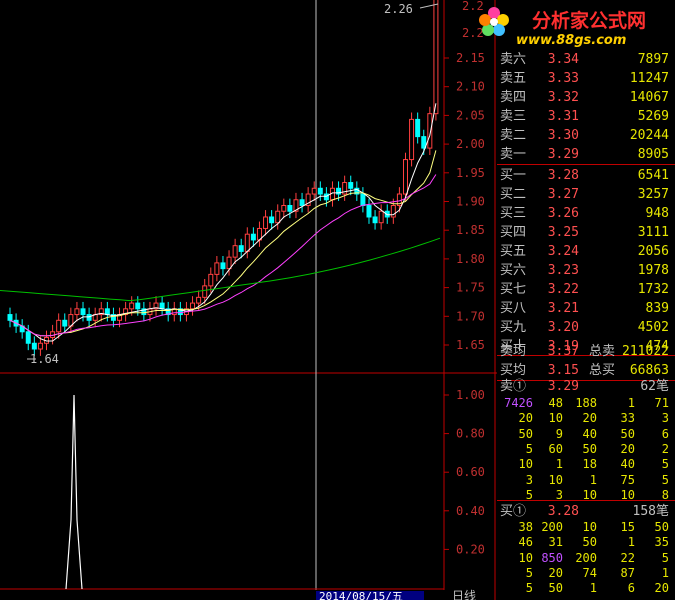 Image resolution: width=675 pixels, height=600 pixels. Describe the element at coordinates (586, 308) in the screenshot. I see `buy-order-row: 买八 3.21 839` at that location.